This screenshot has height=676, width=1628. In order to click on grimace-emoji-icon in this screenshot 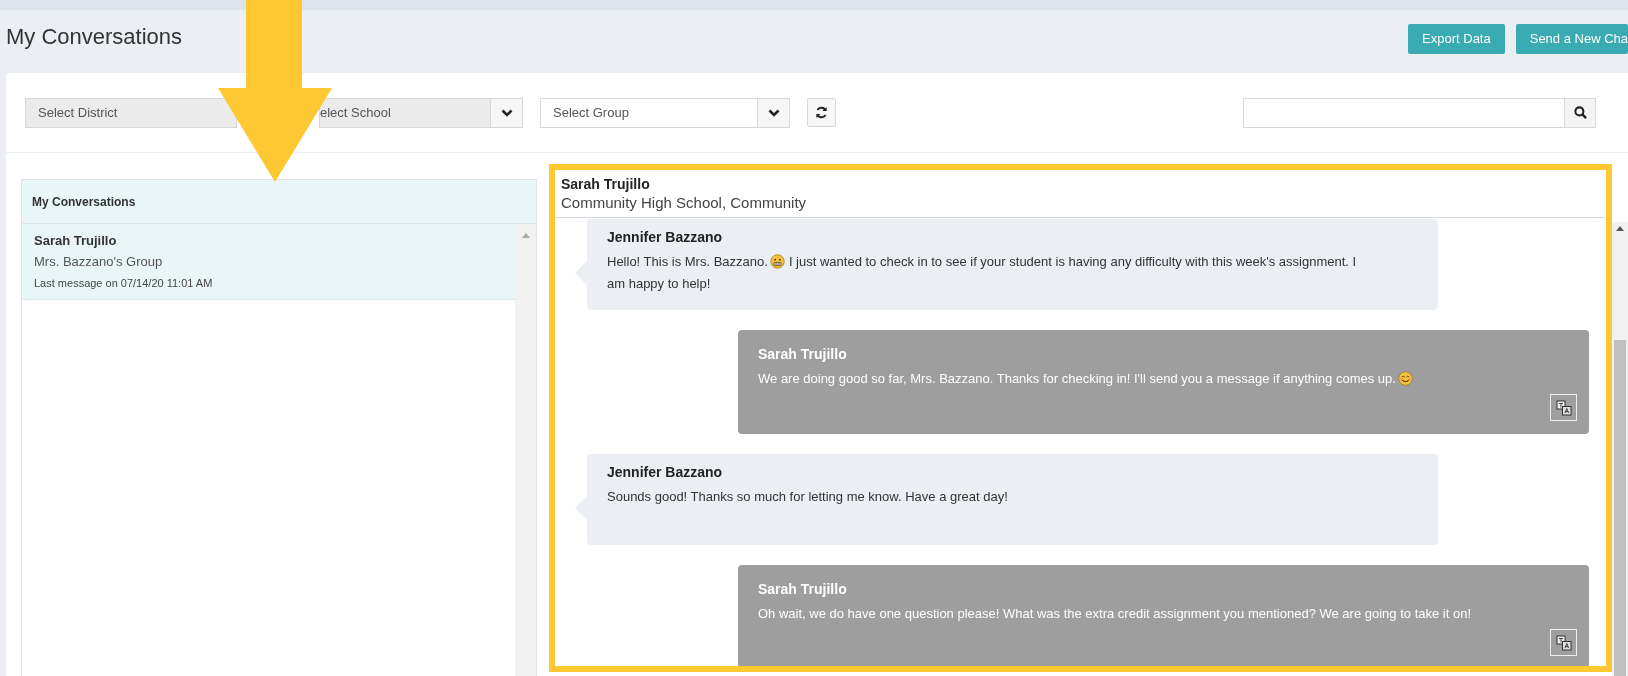, I will do `click(777, 261)`.